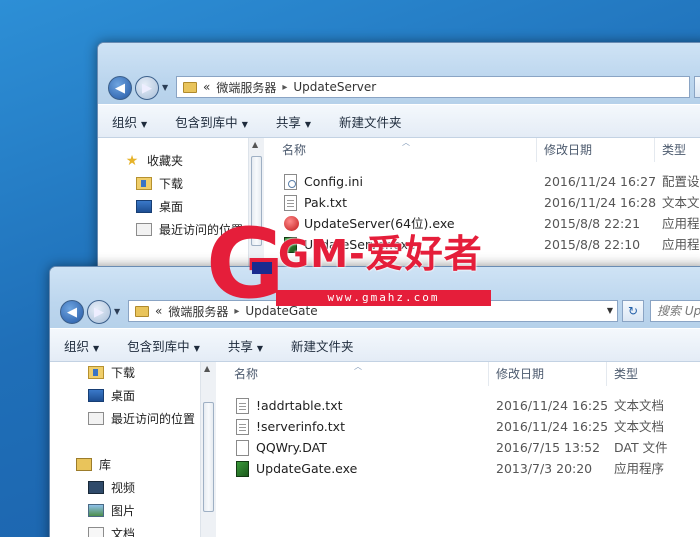 The height and width of the screenshot is (537, 700). Describe the element at coordinates (675, 311) in the screenshot. I see `search-input: 搜索 Up` at that location.